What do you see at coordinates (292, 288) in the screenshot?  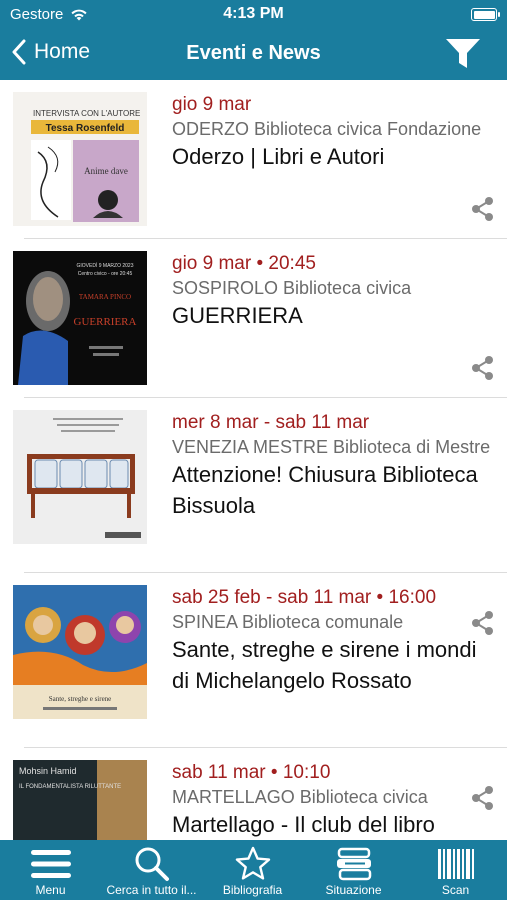 I see `event-location: SOSPIROLO Biblioteca civica` at bounding box center [292, 288].